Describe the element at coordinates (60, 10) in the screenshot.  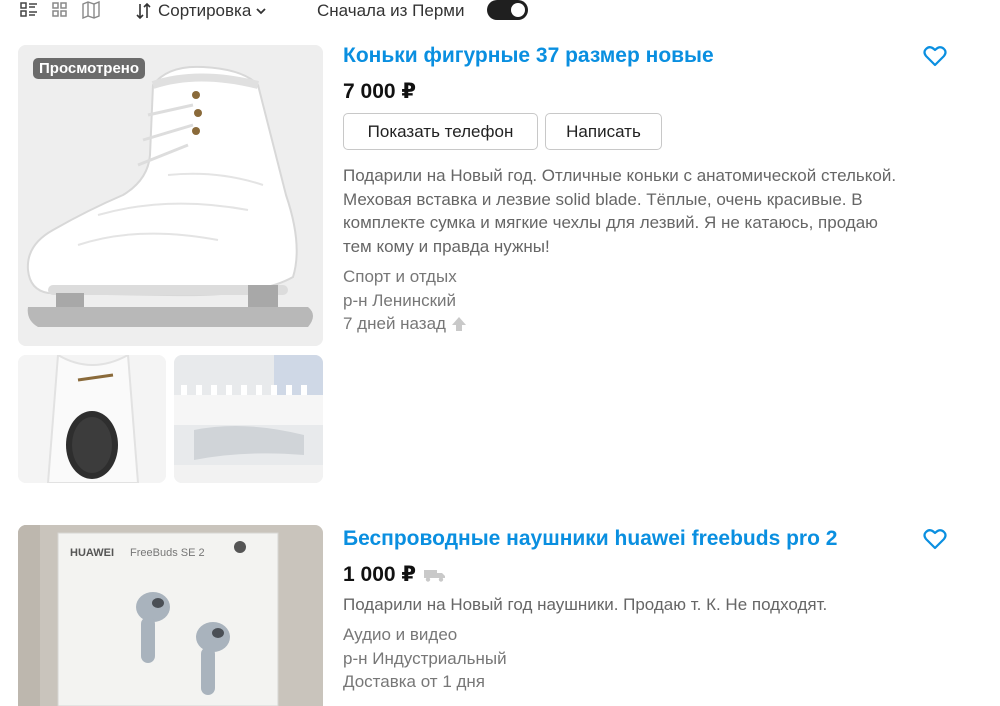
I see `grid-view-icon` at that location.